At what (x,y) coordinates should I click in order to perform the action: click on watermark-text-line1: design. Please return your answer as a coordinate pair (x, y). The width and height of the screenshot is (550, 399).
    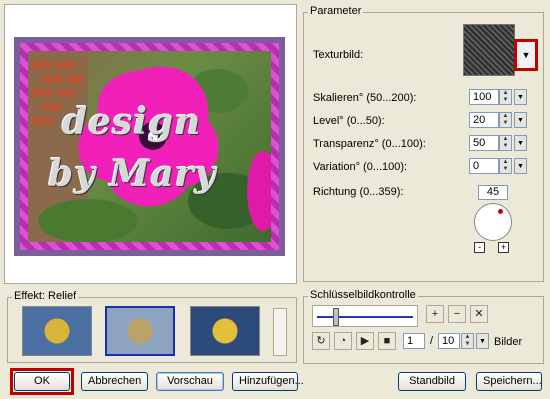
    Looking at the image, I should click on (132, 122).